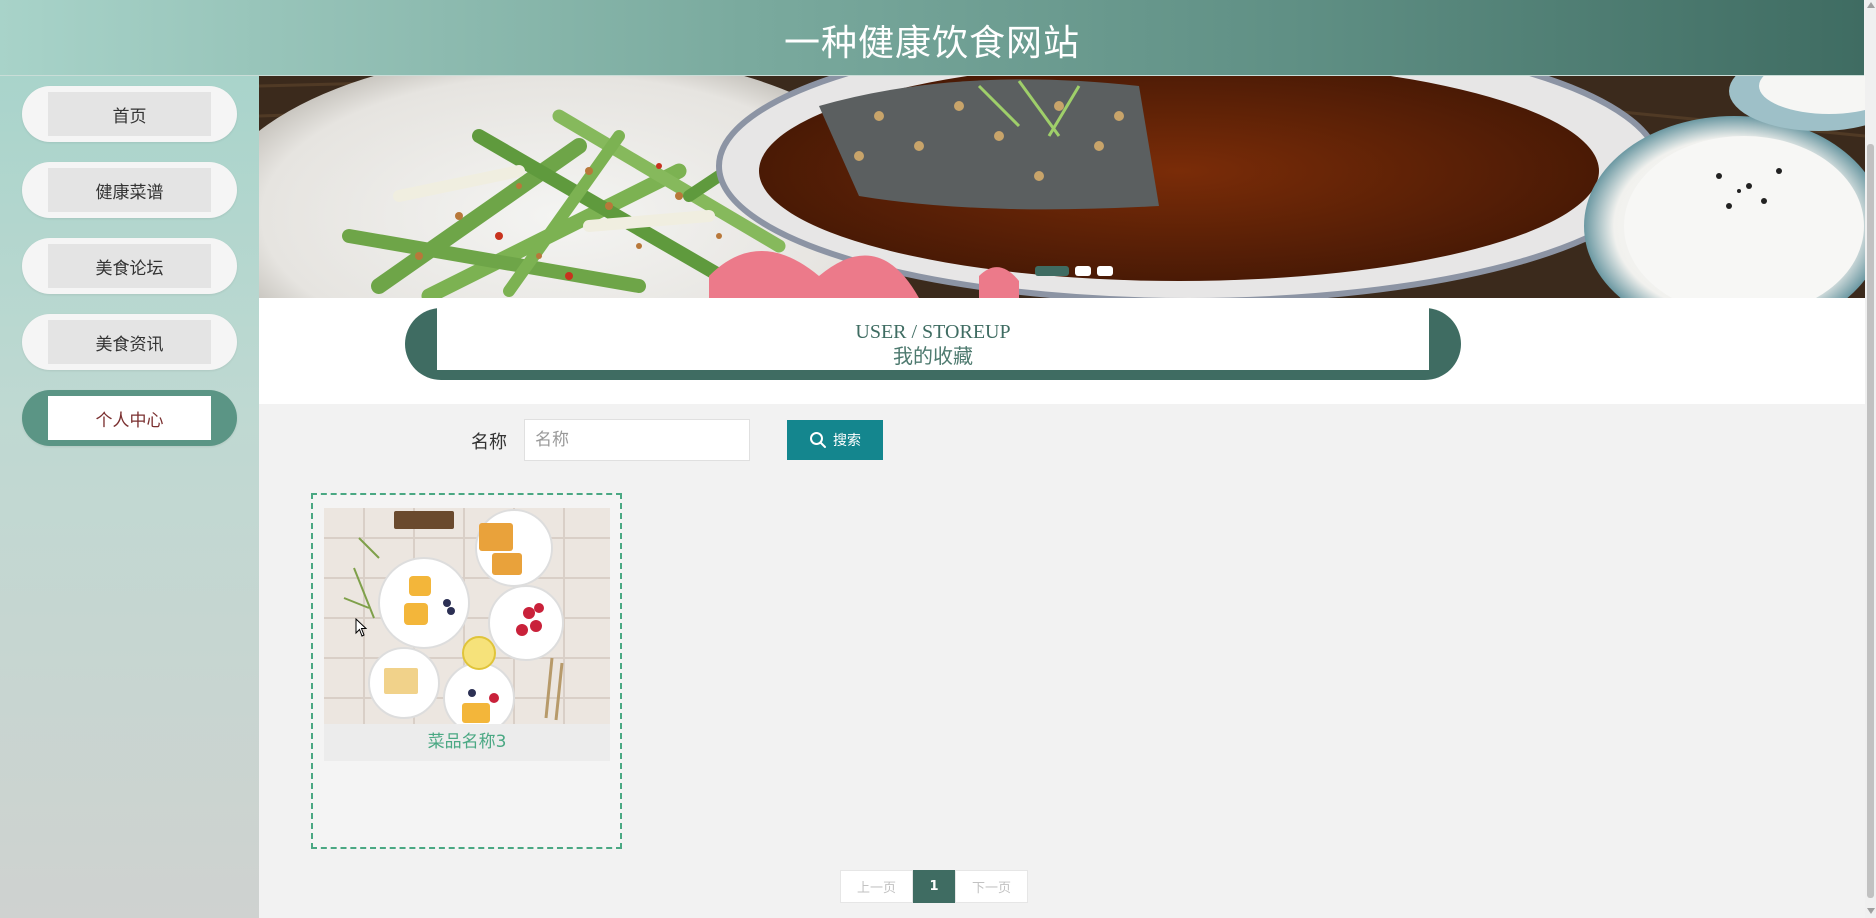 The width and height of the screenshot is (1876, 918). What do you see at coordinates (362, 629) in the screenshot?
I see `mouse-cursor-icon` at bounding box center [362, 629].